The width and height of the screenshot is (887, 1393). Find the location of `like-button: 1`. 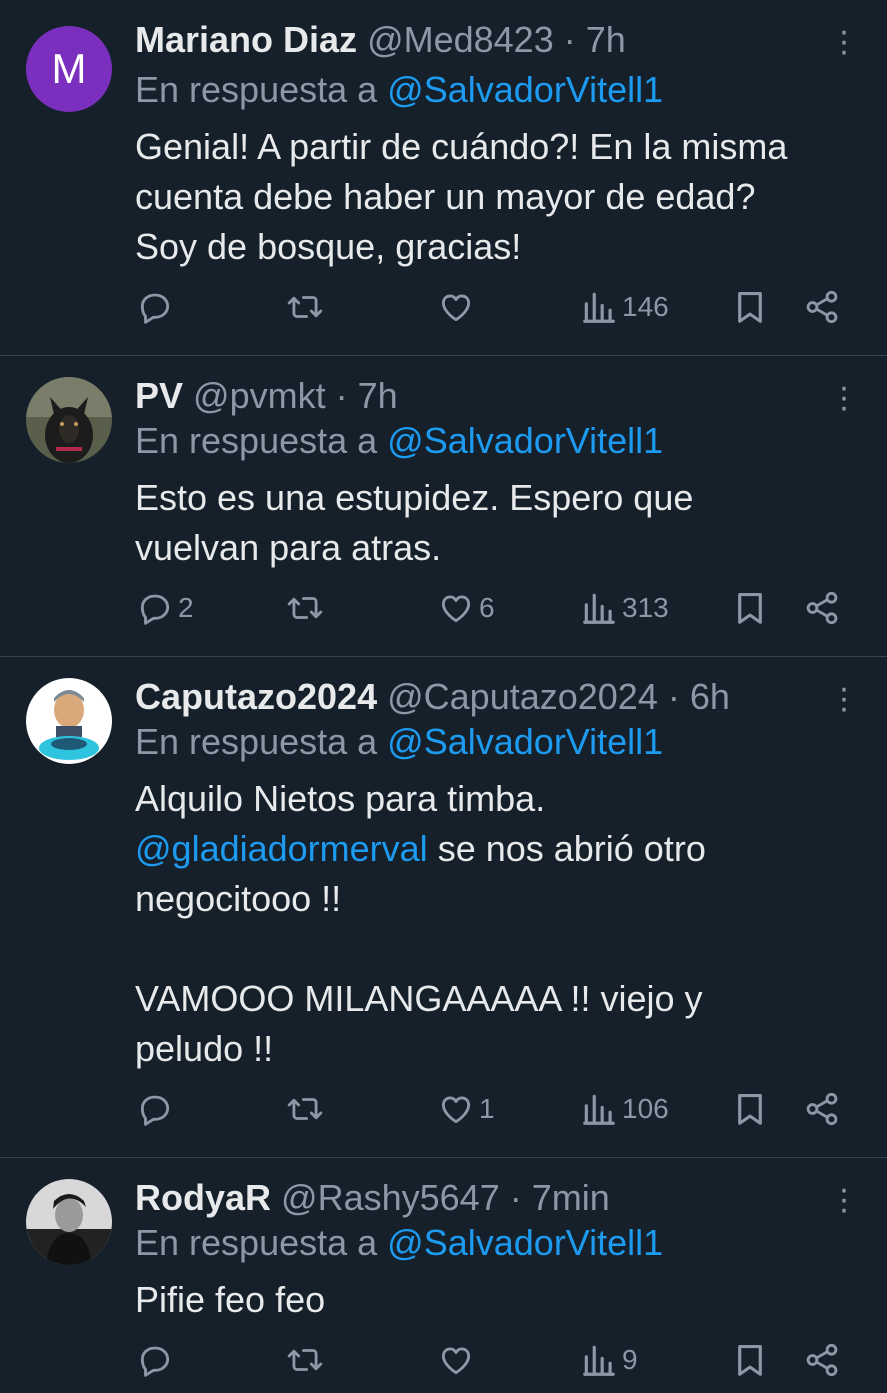

like-button: 1 is located at coordinates (466, 1109).